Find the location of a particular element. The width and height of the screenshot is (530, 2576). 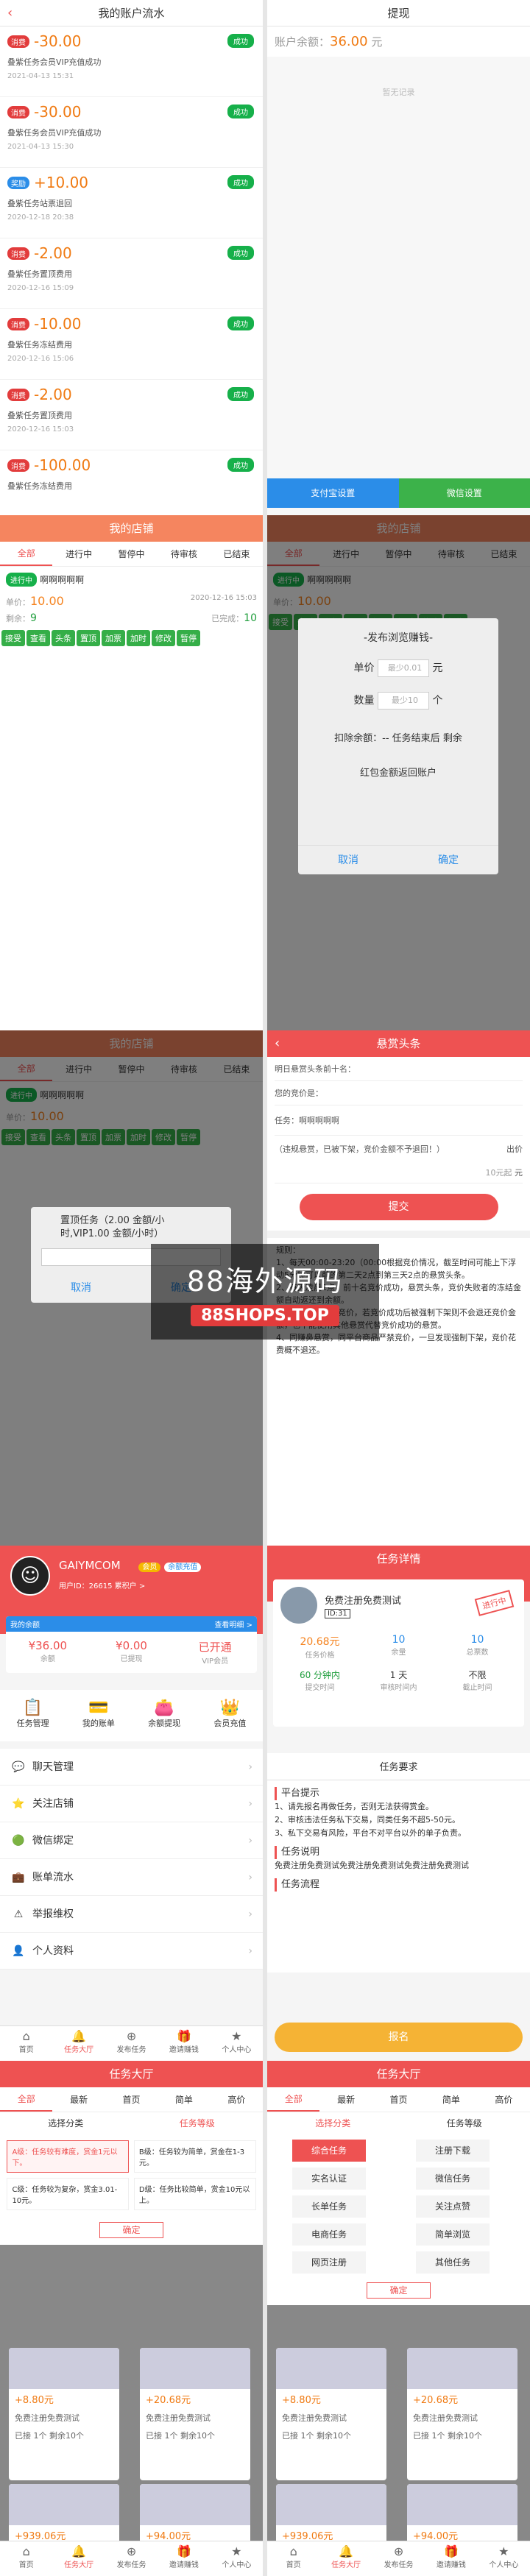

level-option: A级：任务较有难度，赏金1元以下。 is located at coordinates (68, 2156).